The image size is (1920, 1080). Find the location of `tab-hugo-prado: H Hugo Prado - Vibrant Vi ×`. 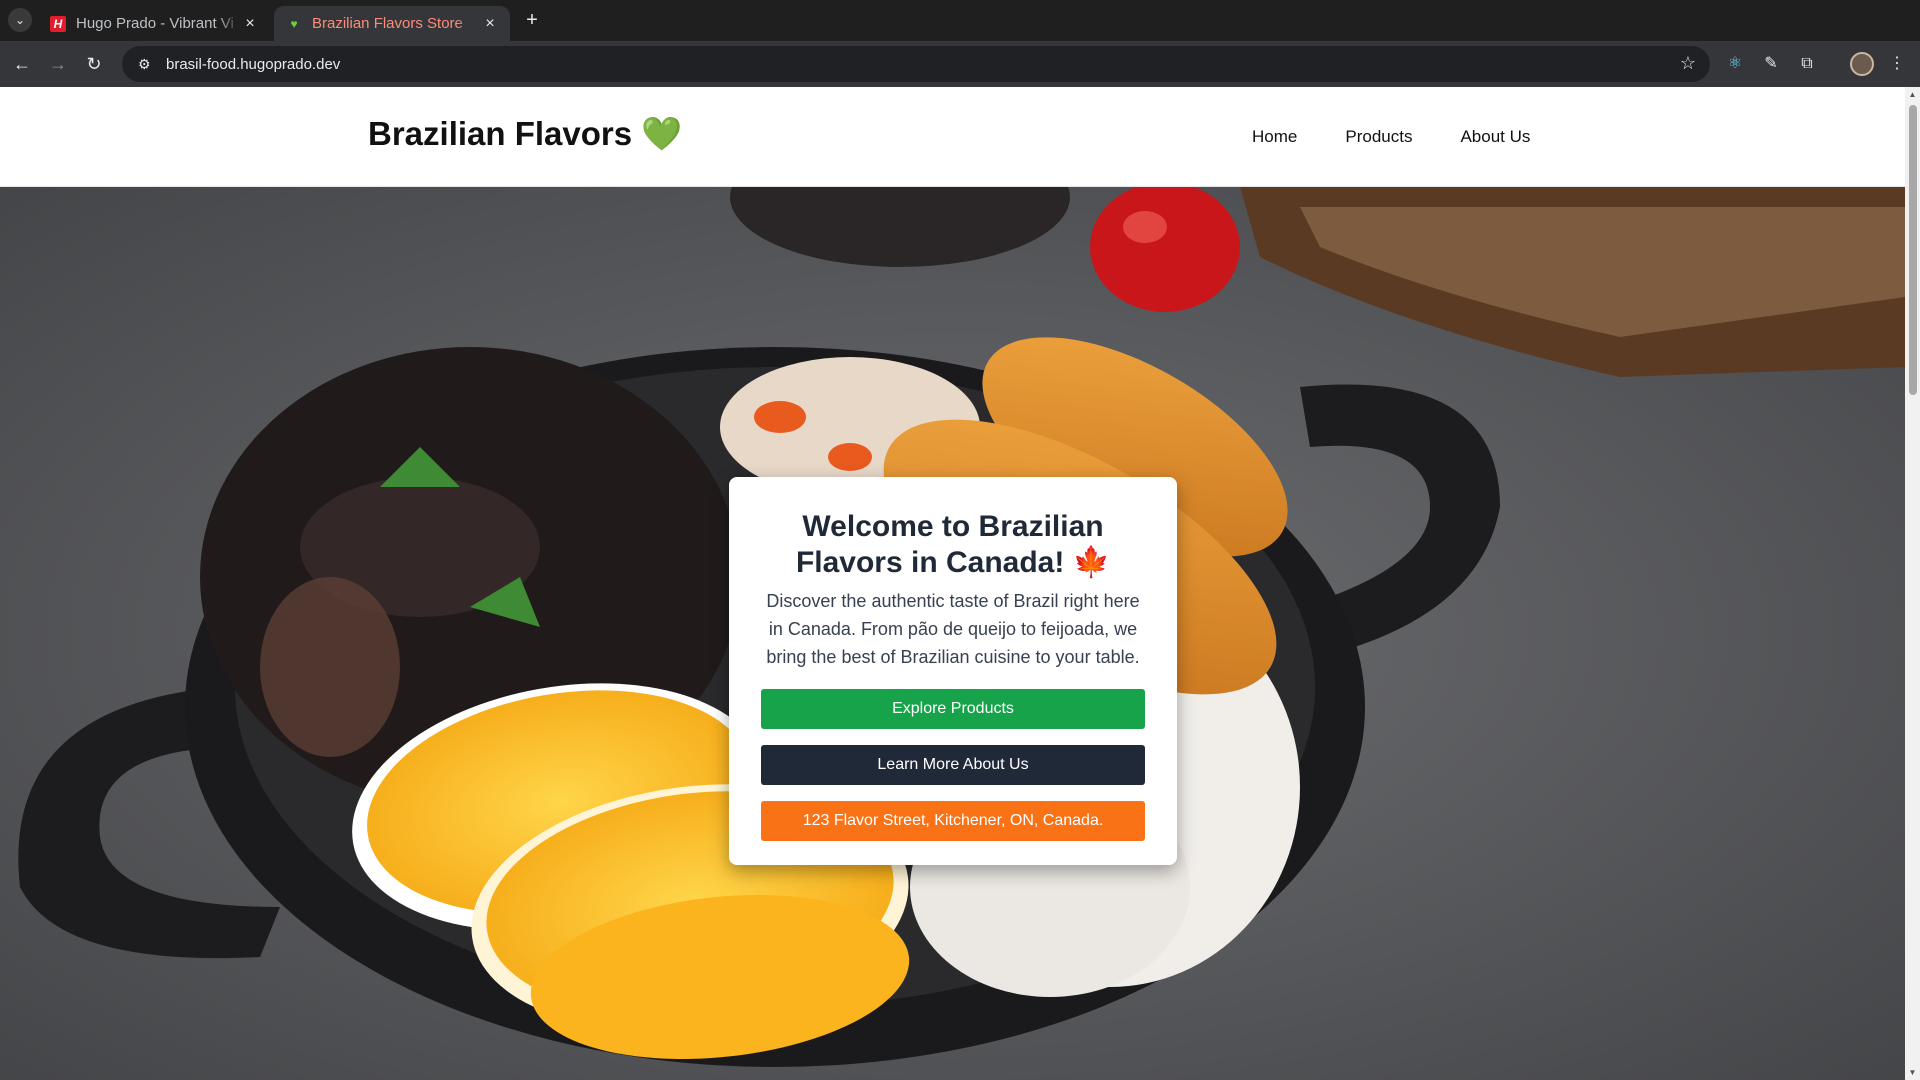

tab-hugo-prado: H Hugo Prado - Vibrant Vi × is located at coordinates (154, 23).